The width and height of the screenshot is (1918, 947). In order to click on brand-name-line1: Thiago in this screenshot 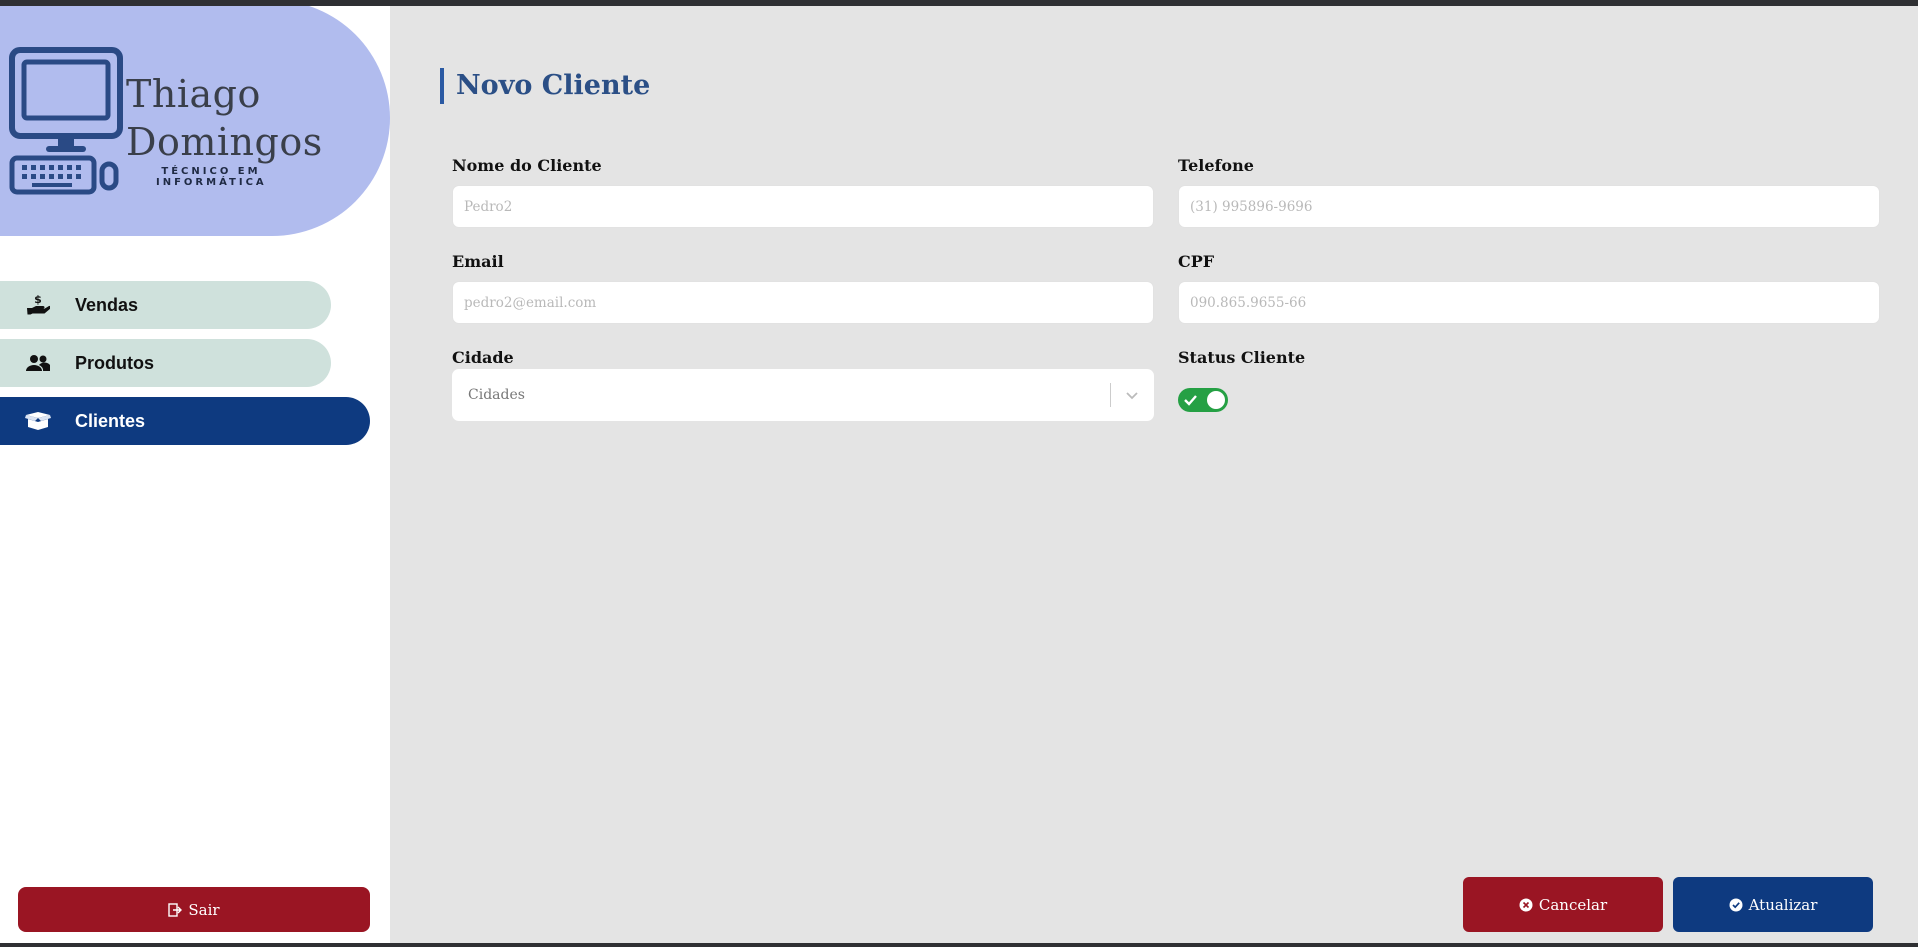, I will do `click(193, 94)`.